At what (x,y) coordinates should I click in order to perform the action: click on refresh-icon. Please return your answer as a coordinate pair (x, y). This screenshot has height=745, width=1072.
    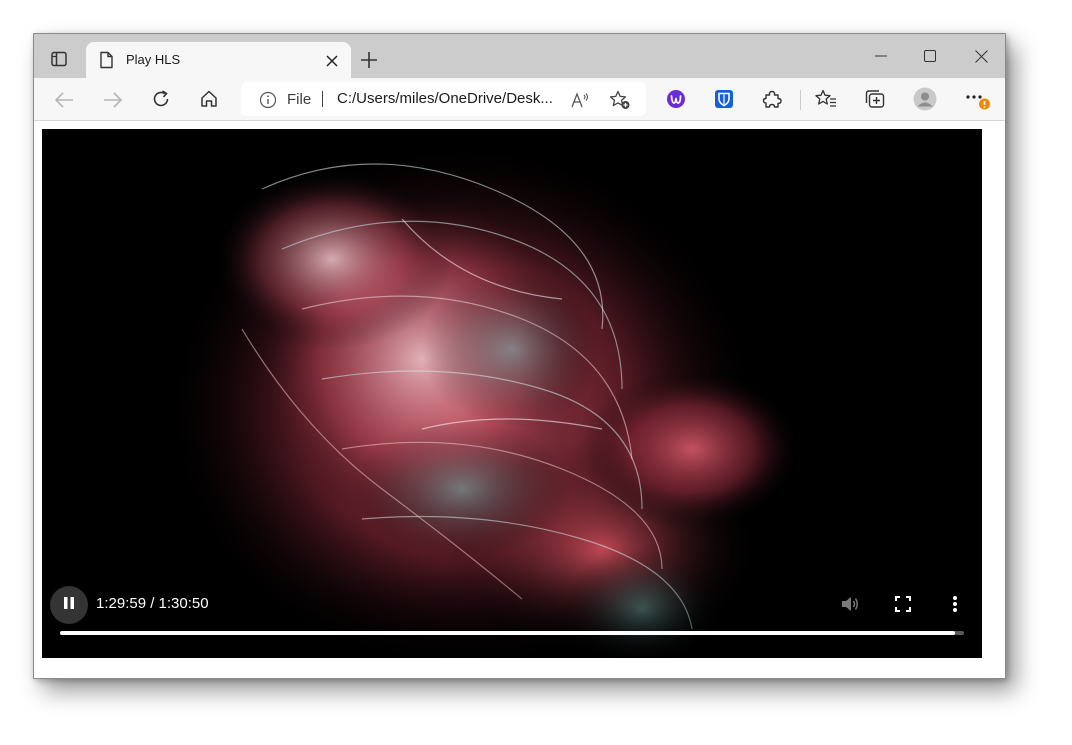
    Looking at the image, I should click on (161, 99).